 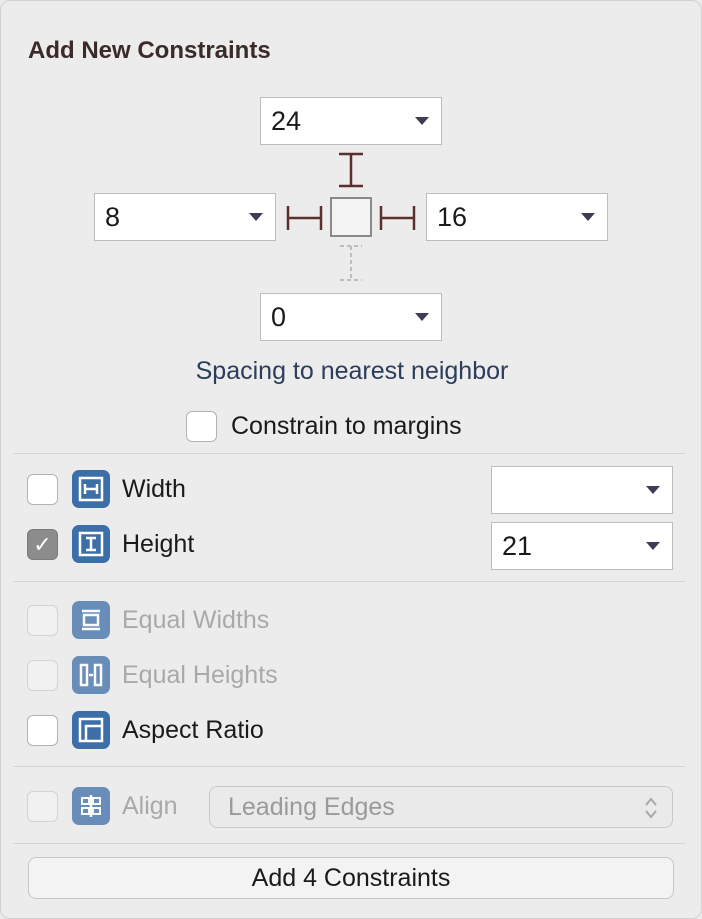 I want to click on add-constraints-button: Add 4 Constraints, so click(x=351, y=878).